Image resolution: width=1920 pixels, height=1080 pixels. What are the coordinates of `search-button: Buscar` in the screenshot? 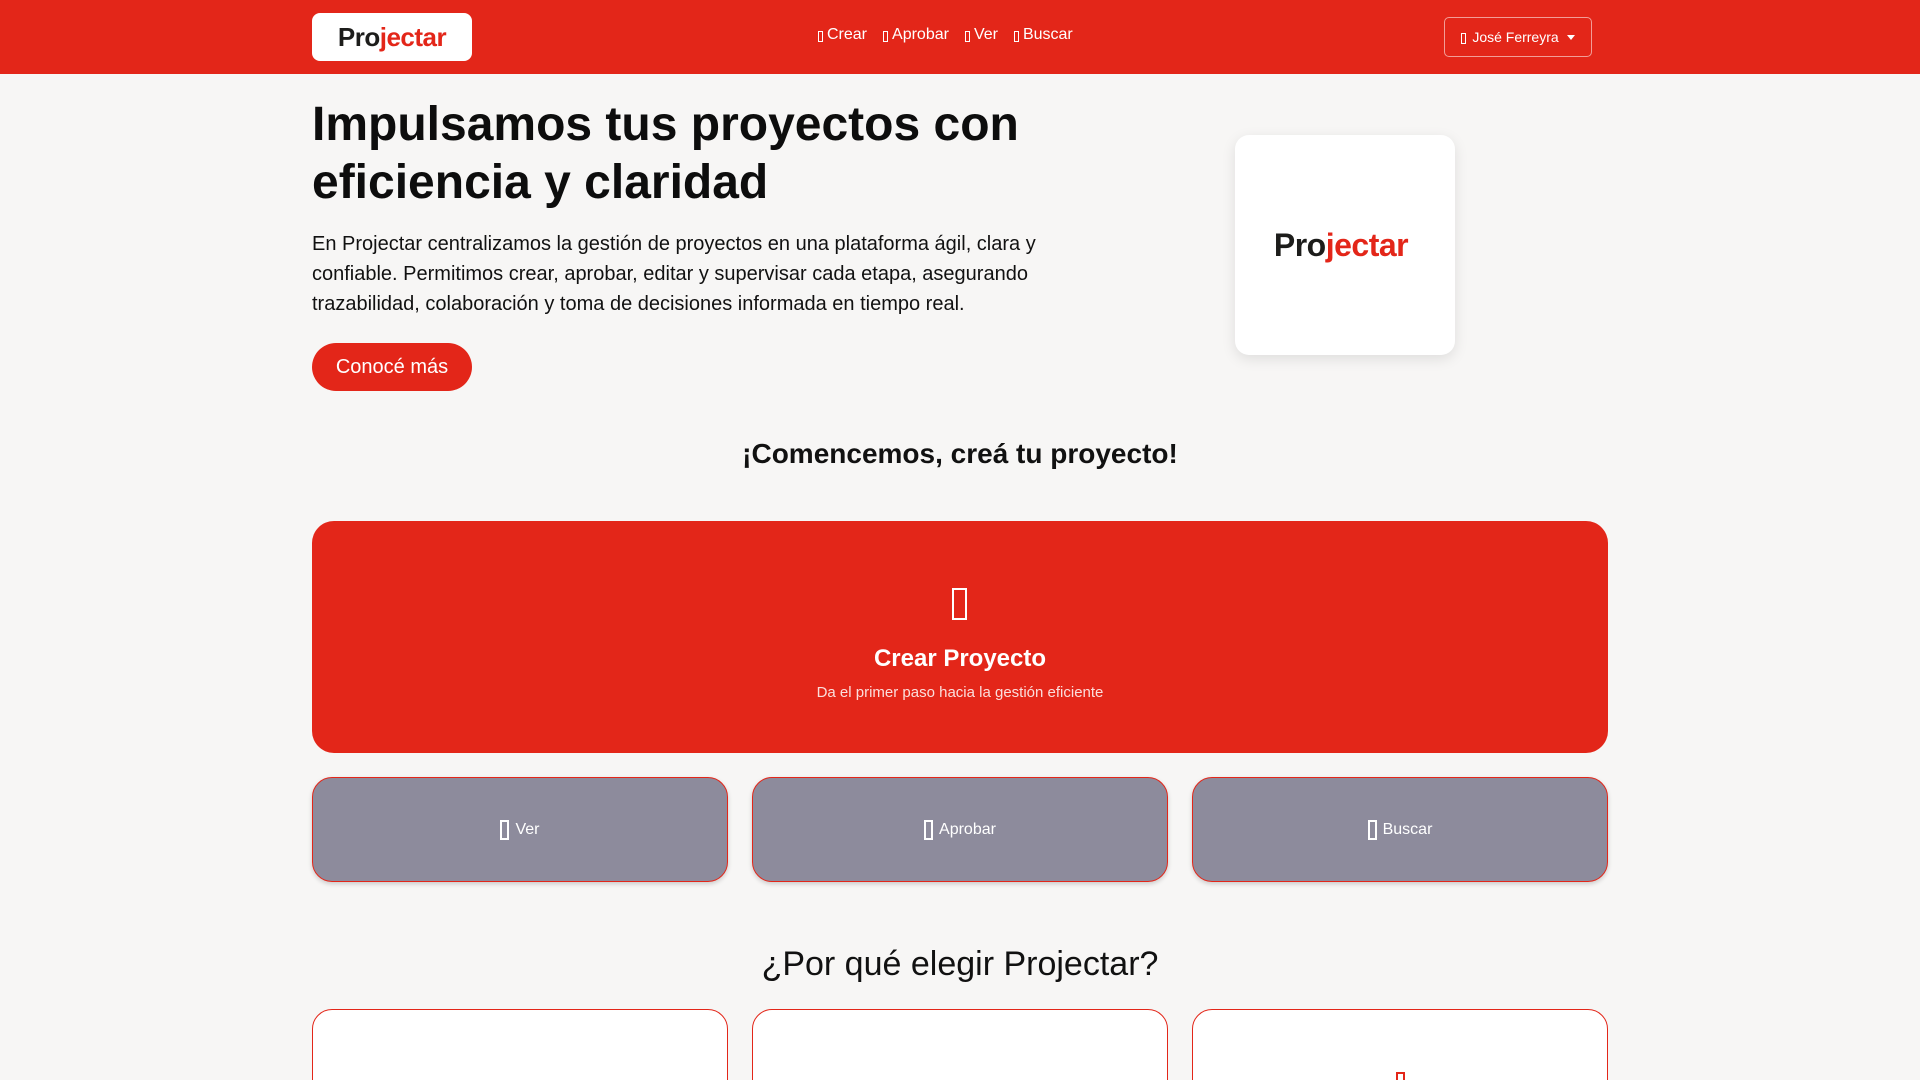 It's located at (1400, 829).